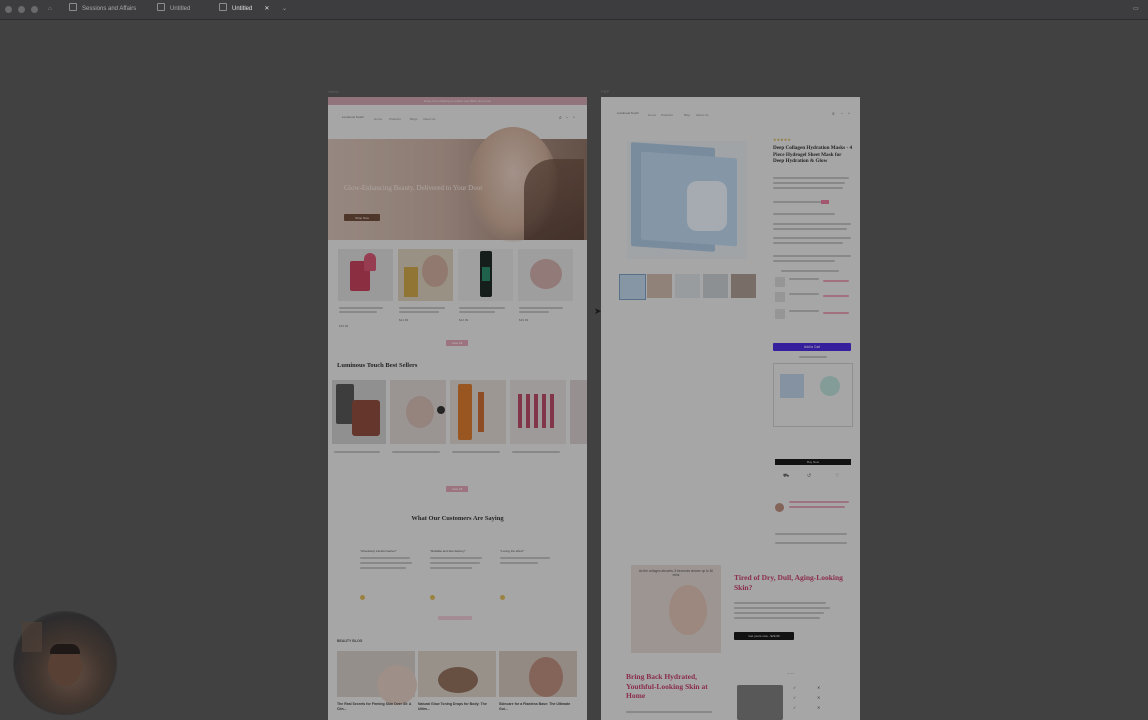 The width and height of the screenshot is (1148, 720). Describe the element at coordinates (102, 9) in the screenshot. I see `tab-sessions: Sessions and Affairs` at that location.